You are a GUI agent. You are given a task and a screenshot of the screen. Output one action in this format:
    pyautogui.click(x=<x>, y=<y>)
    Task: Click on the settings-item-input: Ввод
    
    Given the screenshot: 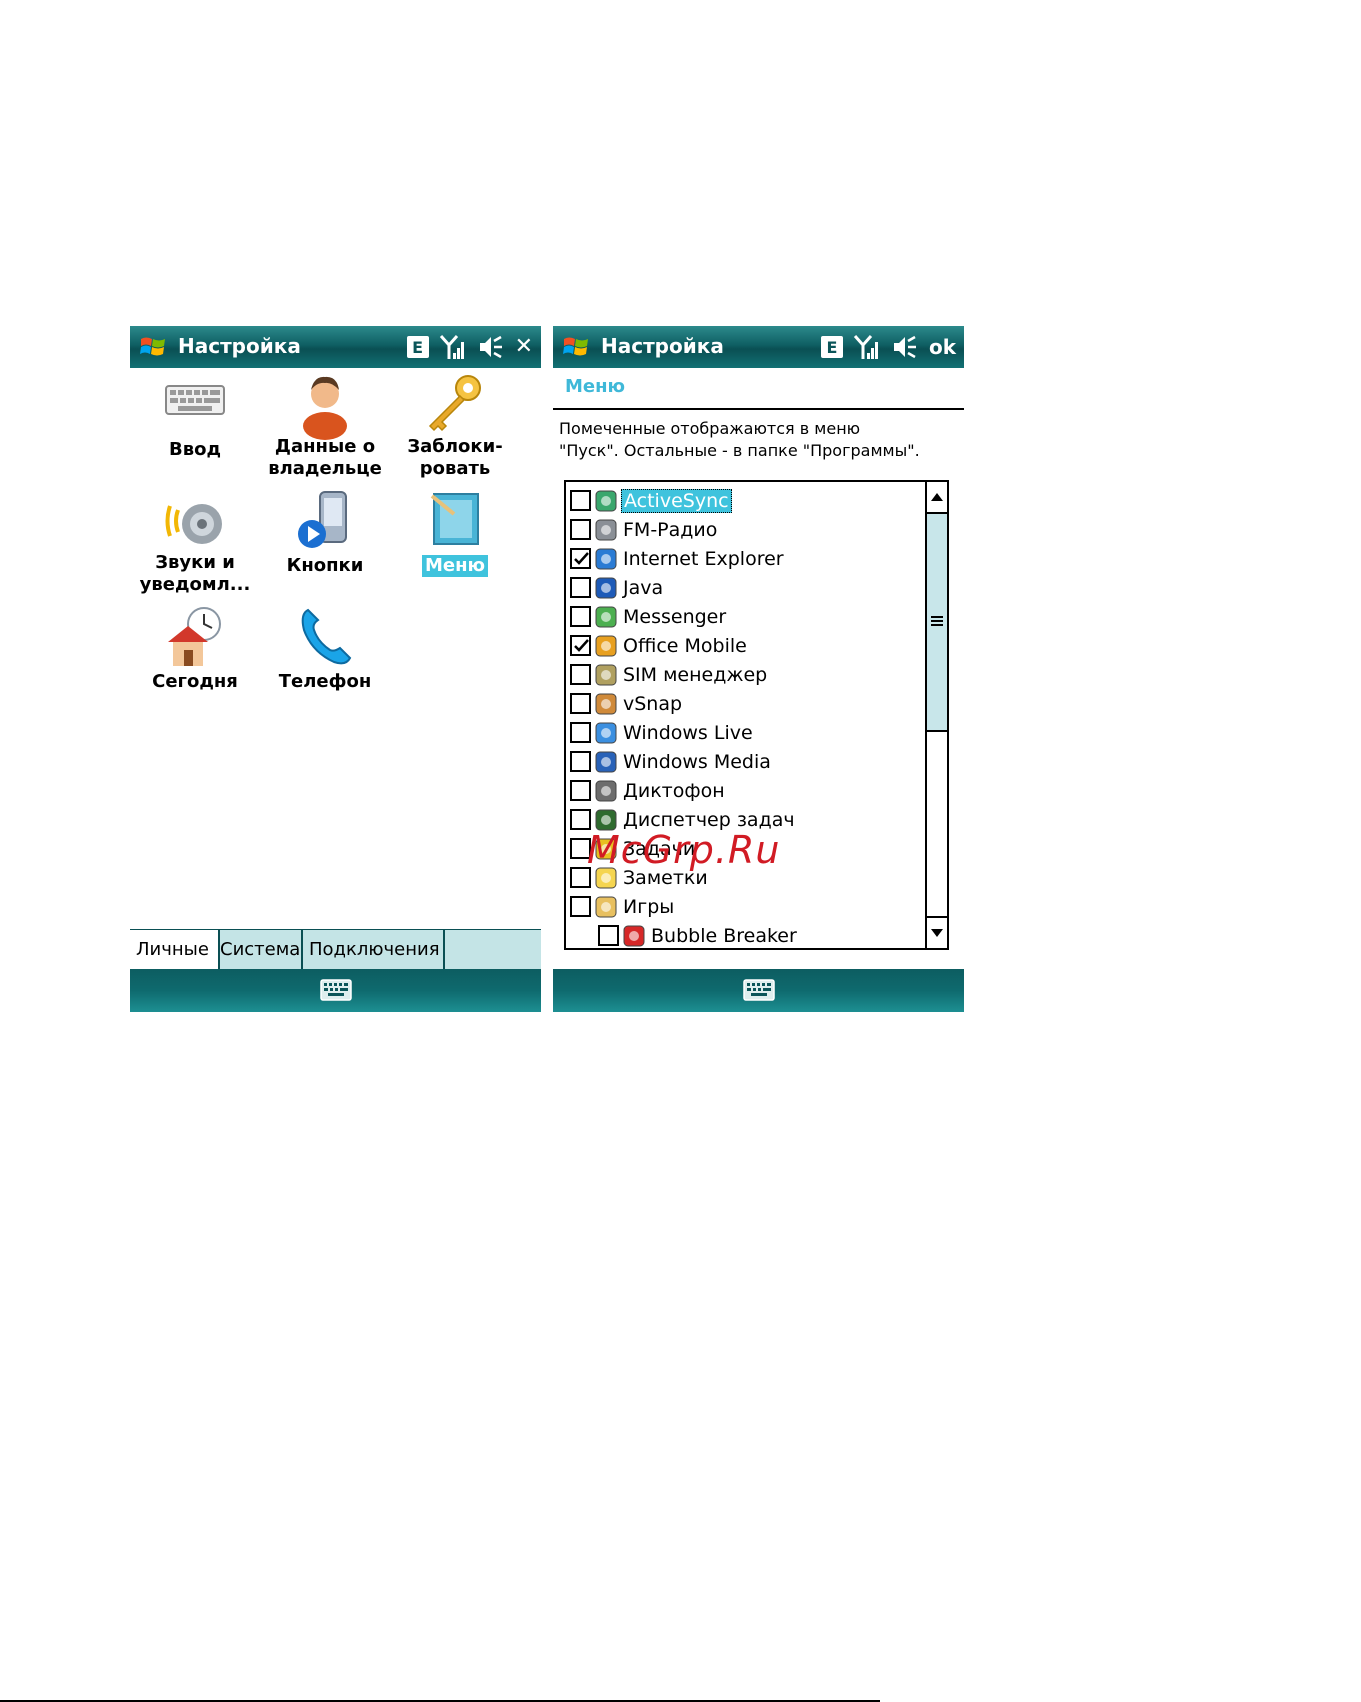 What is the action you would take?
    pyautogui.click(x=195, y=415)
    